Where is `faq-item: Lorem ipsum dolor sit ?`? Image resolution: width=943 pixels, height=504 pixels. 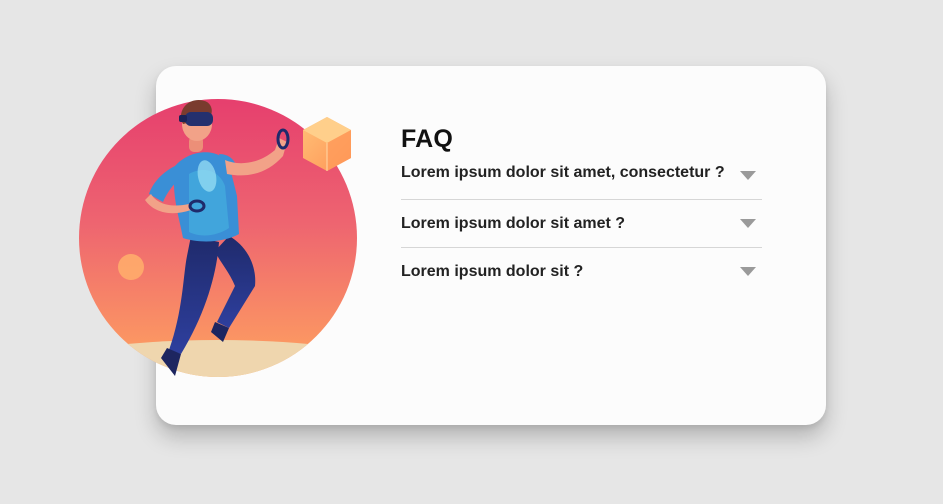 faq-item: Lorem ipsum dolor sit ? is located at coordinates (581, 271).